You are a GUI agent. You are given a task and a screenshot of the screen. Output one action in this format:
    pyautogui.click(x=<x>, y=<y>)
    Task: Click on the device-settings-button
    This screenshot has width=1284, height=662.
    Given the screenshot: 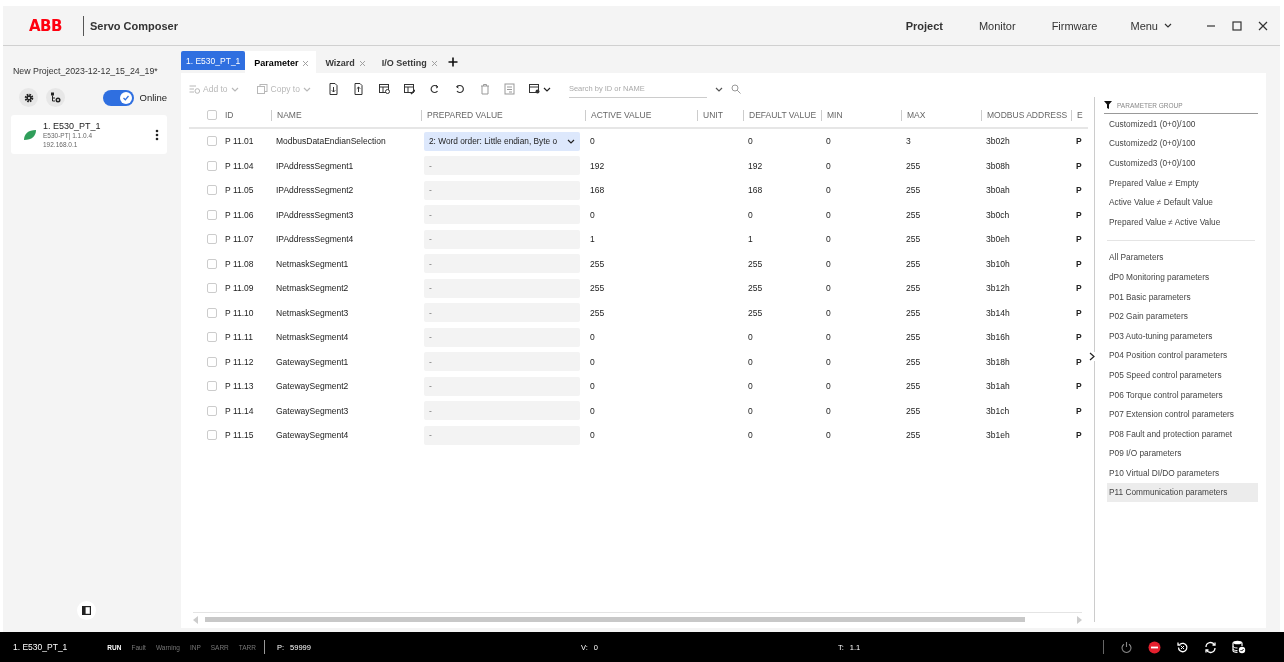 What is the action you would take?
    pyautogui.click(x=55, y=97)
    